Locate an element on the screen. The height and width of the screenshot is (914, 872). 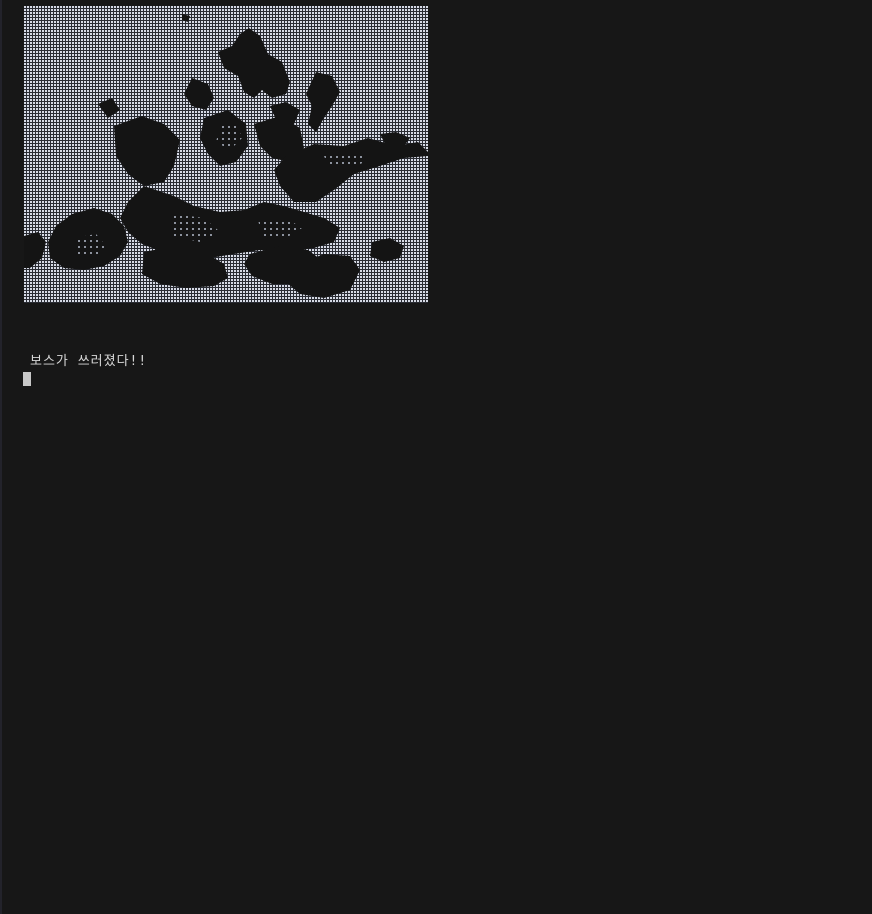
text-cursor is located at coordinates (27, 379).